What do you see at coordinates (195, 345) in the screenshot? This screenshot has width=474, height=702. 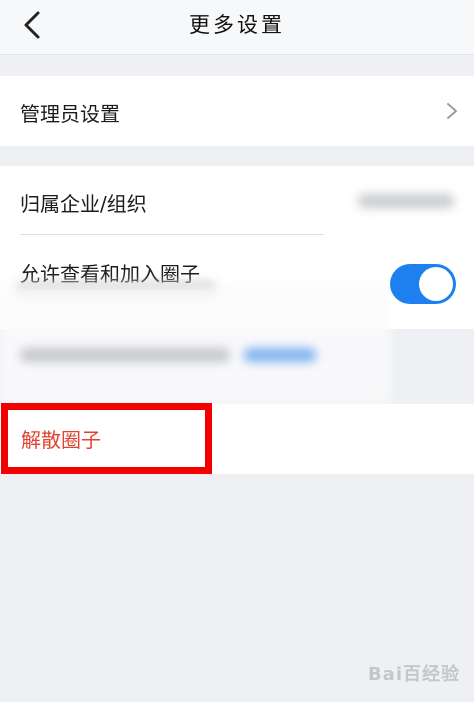 I see `privacy-overlay-blurred` at bounding box center [195, 345].